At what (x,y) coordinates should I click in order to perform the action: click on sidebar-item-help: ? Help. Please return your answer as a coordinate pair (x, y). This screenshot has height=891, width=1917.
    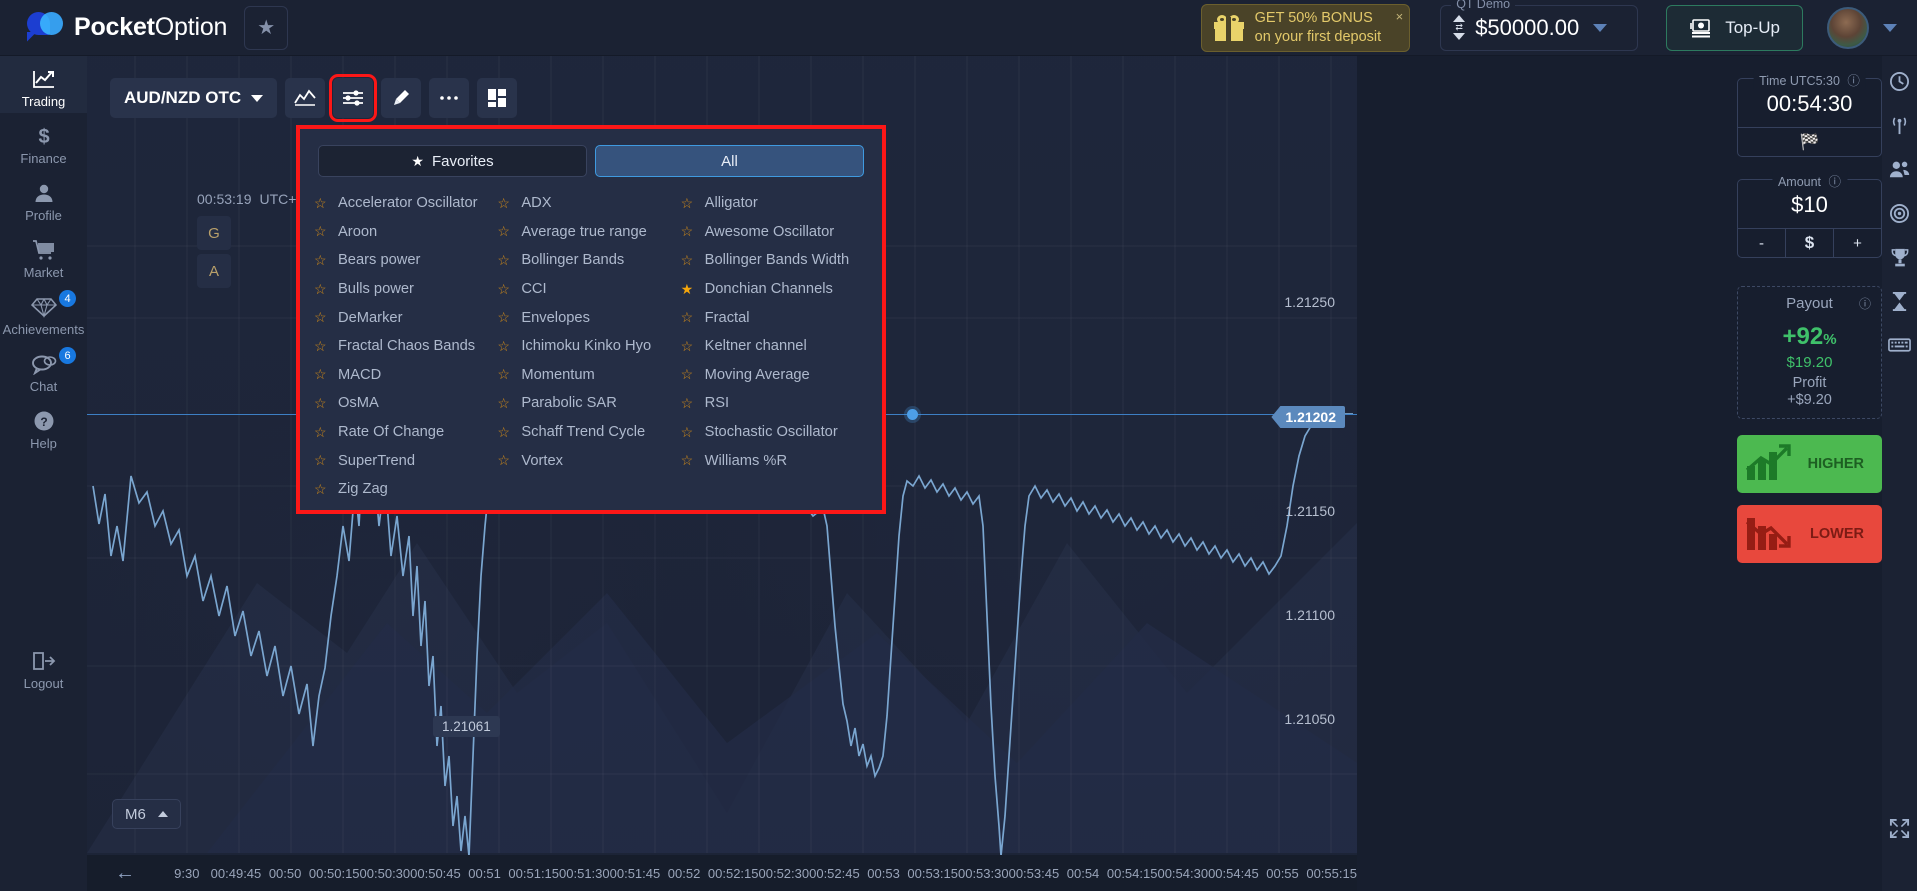
    Looking at the image, I should click on (43, 426).